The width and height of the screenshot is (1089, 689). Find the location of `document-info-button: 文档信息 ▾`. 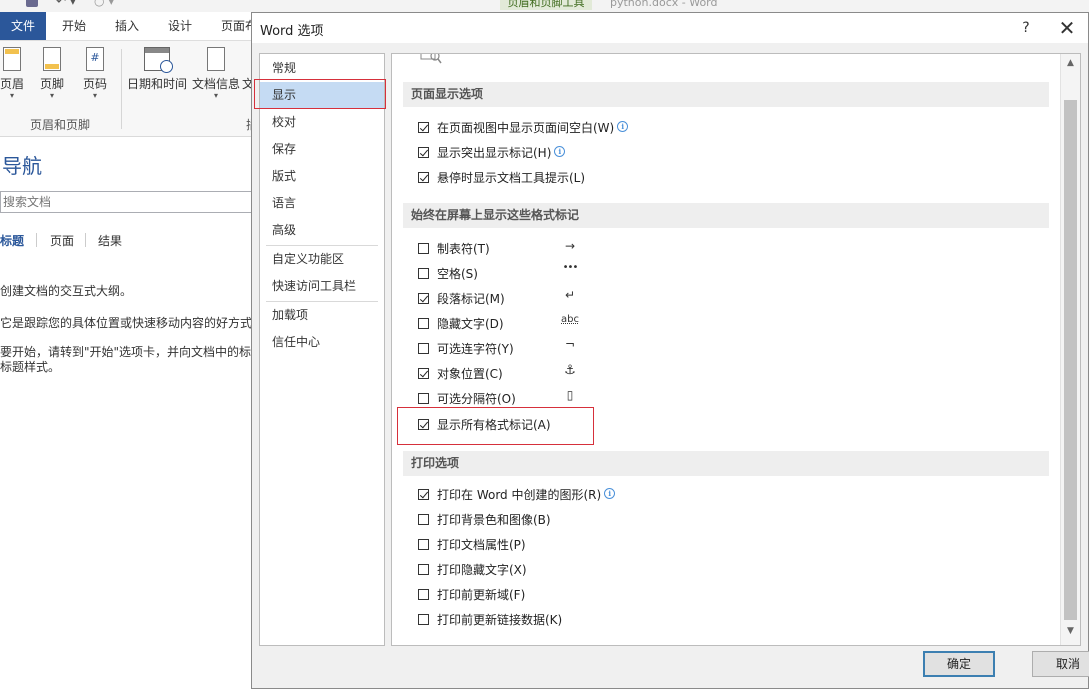

document-info-button: 文档信息 ▾ is located at coordinates (216, 73).